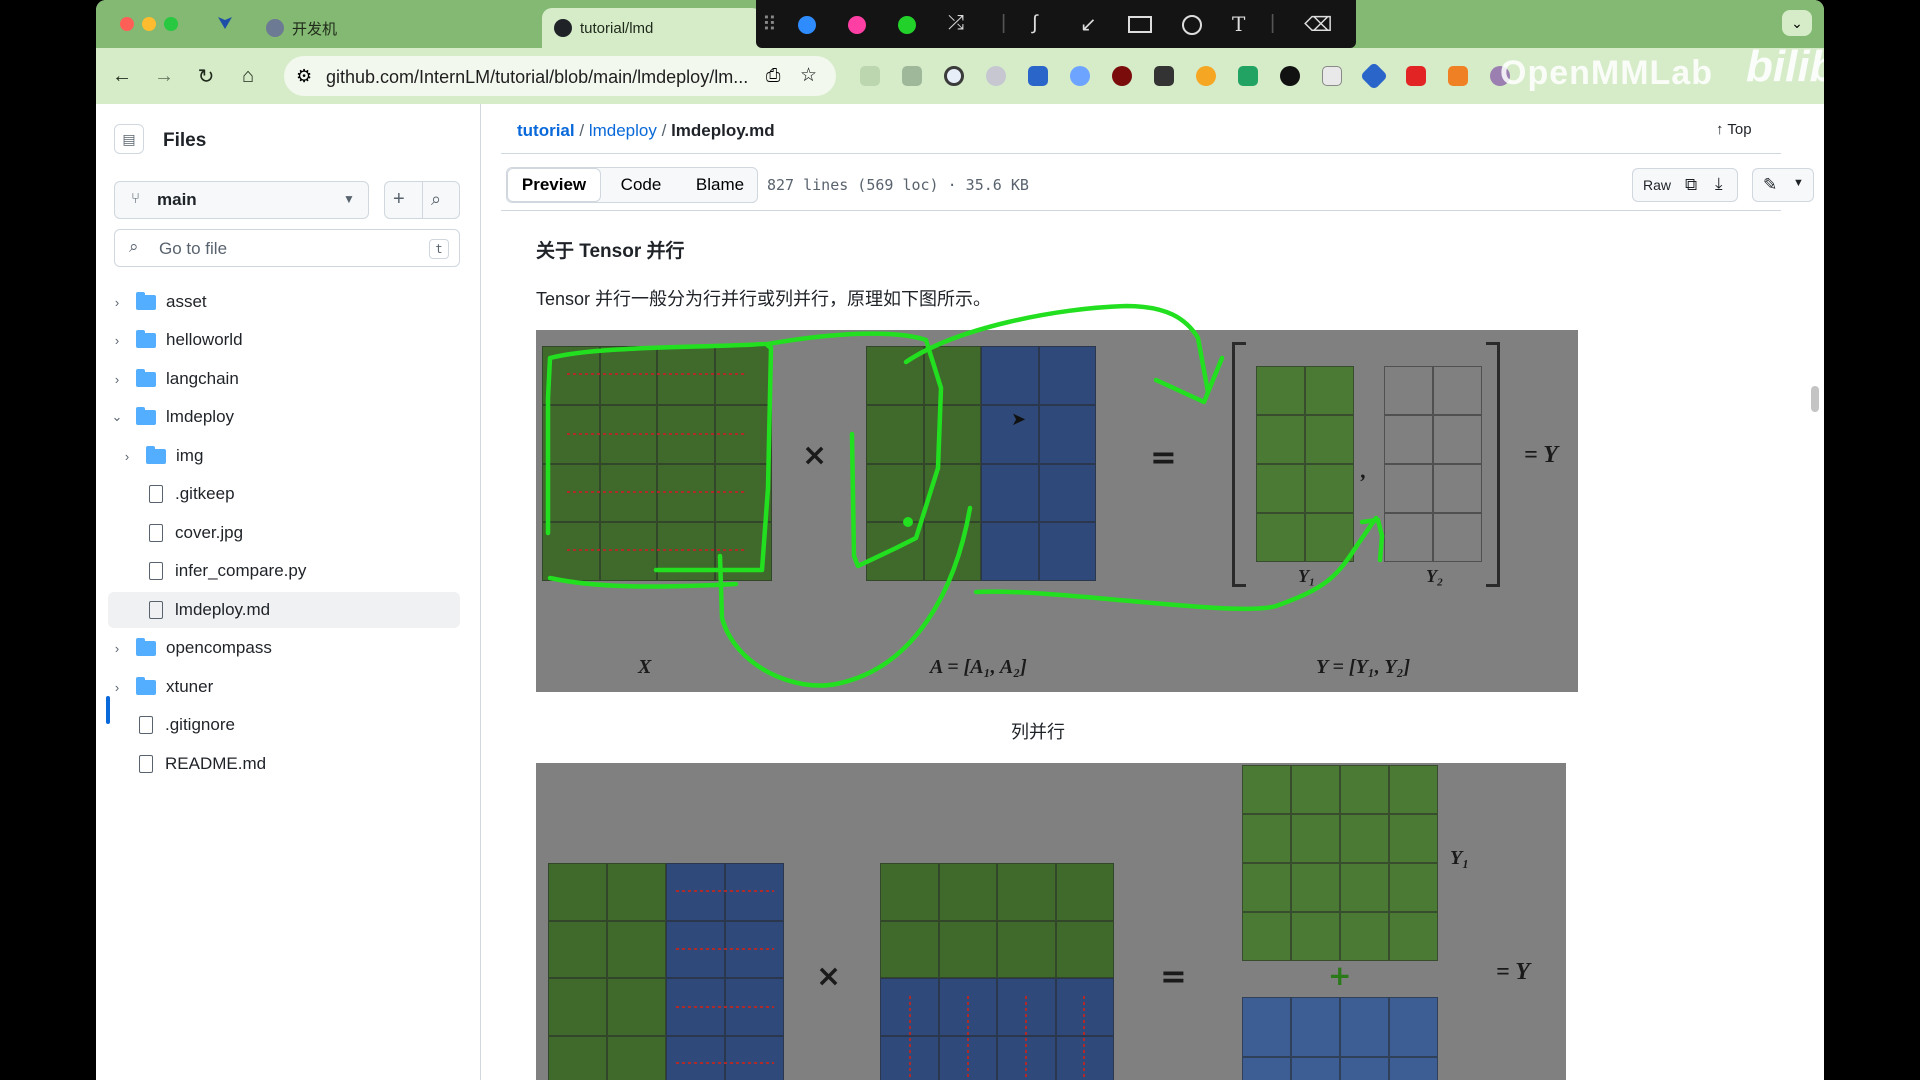  Describe the element at coordinates (1141, 129) in the screenshot. I see `file-header: tutorial / lmdeploy / lmdeploy.md ↑ Top` at that location.